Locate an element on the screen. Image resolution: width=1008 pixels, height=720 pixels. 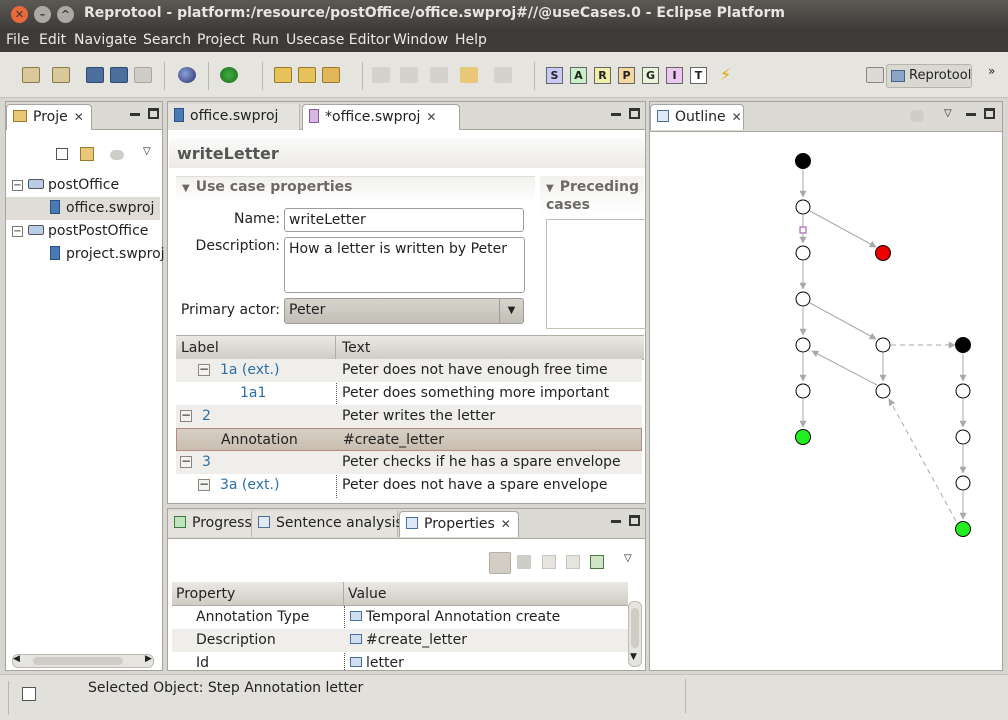
restore-default-icon is located at coordinates (549, 562).